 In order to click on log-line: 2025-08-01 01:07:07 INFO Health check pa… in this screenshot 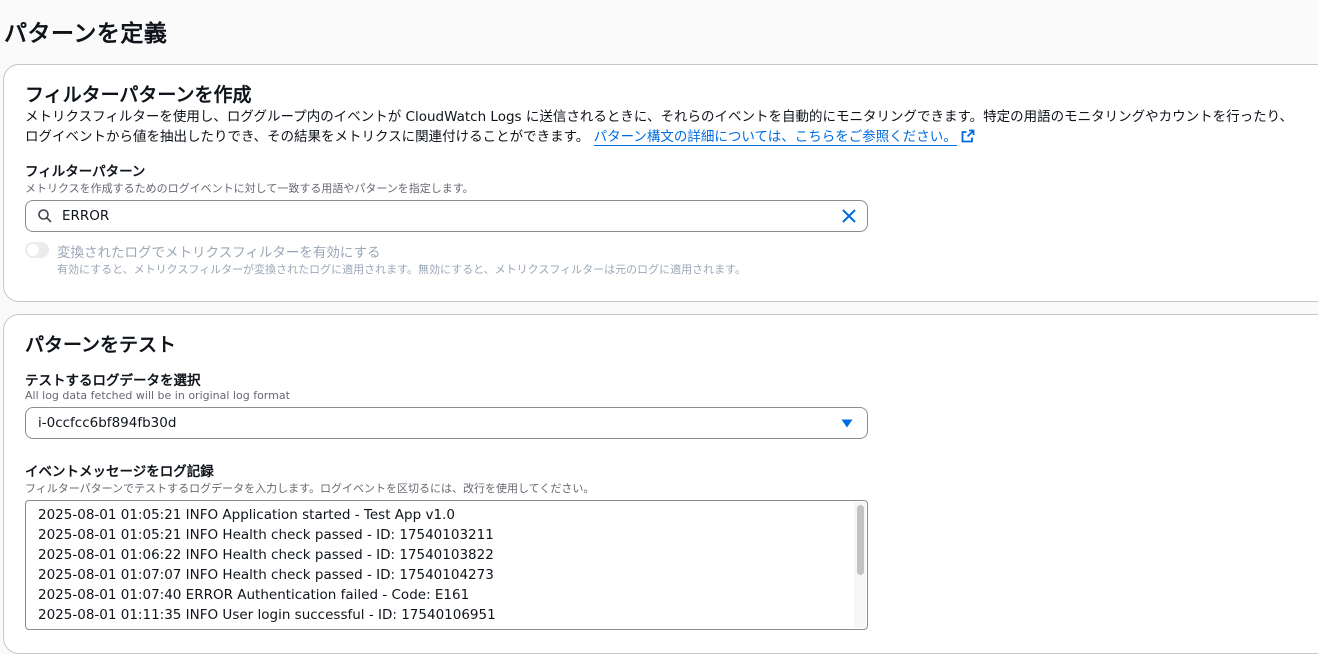, I will do `click(266, 575)`.